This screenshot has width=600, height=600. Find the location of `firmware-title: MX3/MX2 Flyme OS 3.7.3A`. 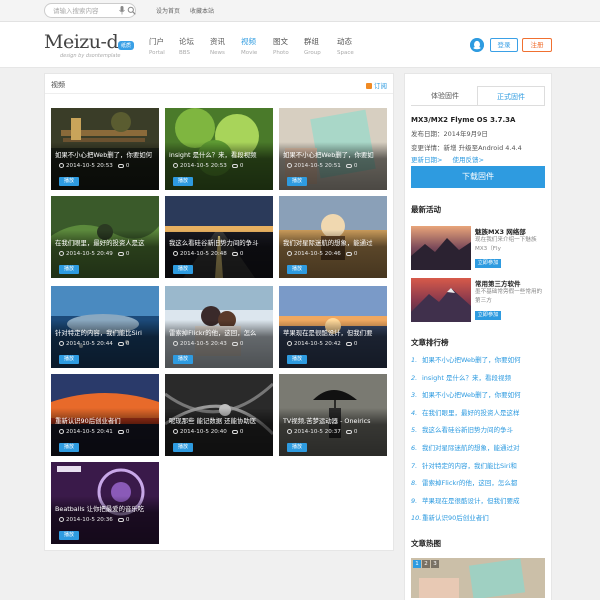

firmware-title: MX3/MX2 Flyme OS 3.7.3A is located at coordinates (463, 120).